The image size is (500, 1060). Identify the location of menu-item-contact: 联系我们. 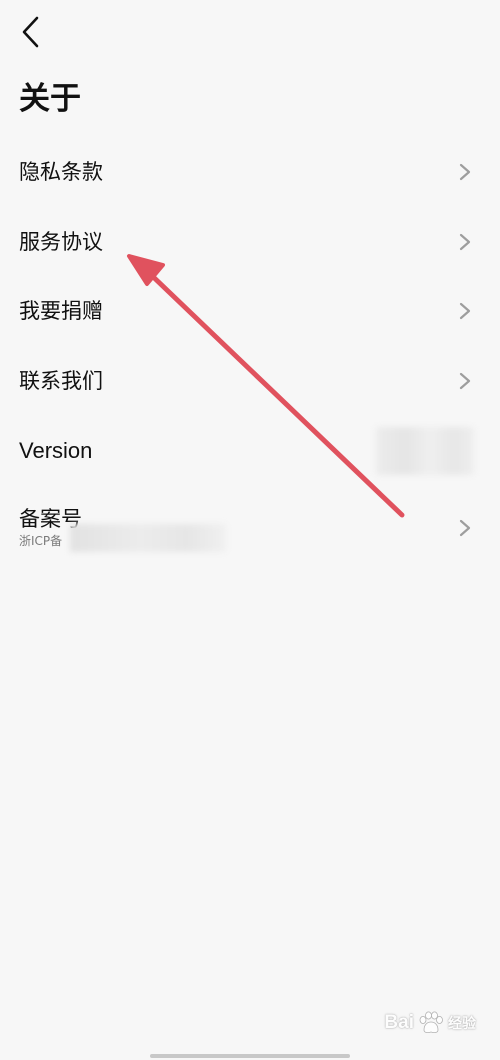
(250, 381).